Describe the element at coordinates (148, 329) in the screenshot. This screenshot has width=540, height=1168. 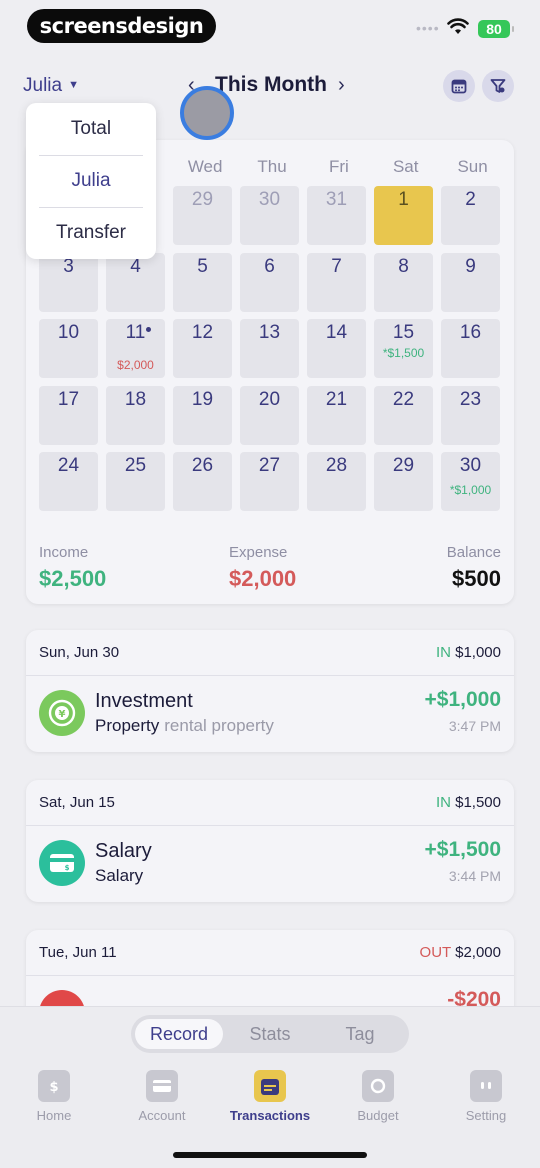
I see `note-dot` at that location.